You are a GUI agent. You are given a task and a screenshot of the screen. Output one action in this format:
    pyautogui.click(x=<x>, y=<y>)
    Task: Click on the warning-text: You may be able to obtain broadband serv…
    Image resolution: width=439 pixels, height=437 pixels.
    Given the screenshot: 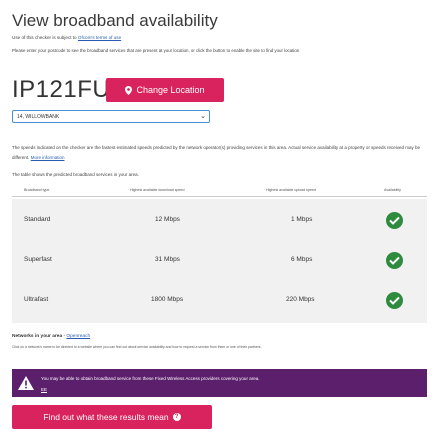 What is the action you would take?
    pyautogui.click(x=150, y=378)
    